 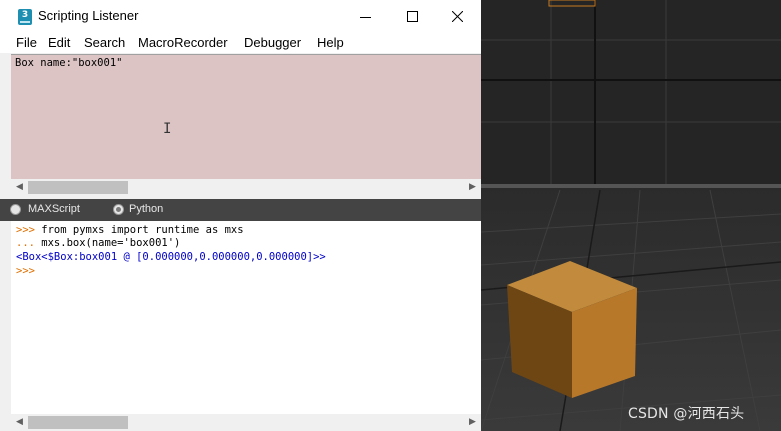 I want to click on maximize-button, so click(x=412, y=16).